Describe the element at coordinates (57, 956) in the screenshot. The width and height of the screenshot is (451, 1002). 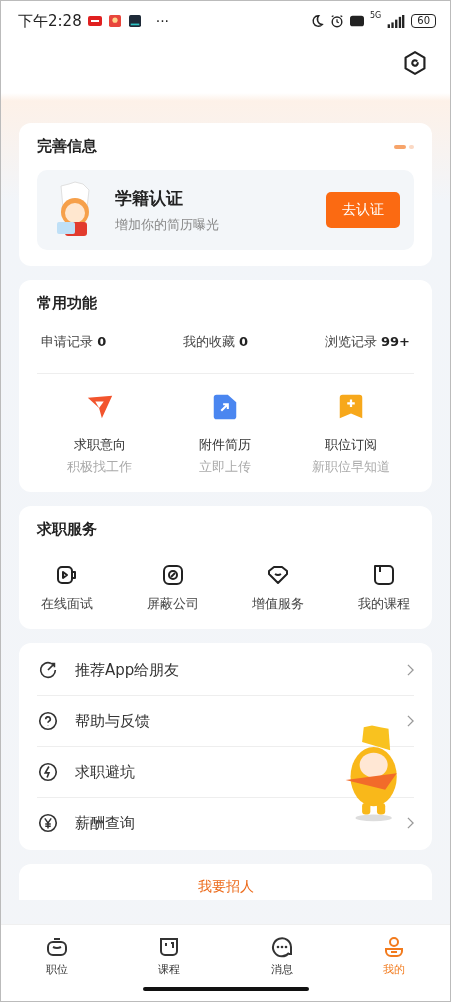
I see `tab-item: 职位` at that location.